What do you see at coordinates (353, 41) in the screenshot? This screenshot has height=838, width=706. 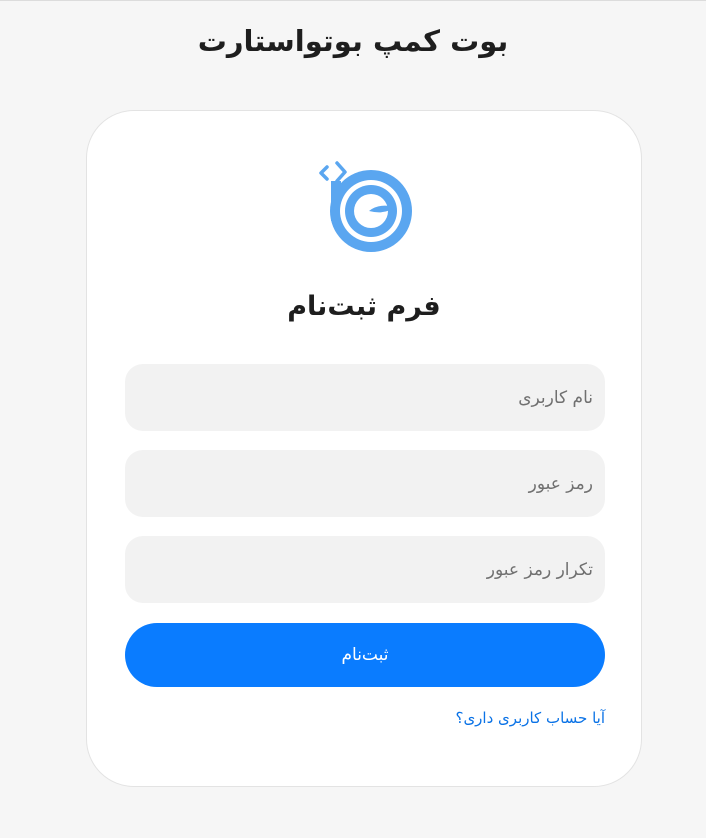 I see `site-title: بوت کمپ بوتواستارت` at bounding box center [353, 41].